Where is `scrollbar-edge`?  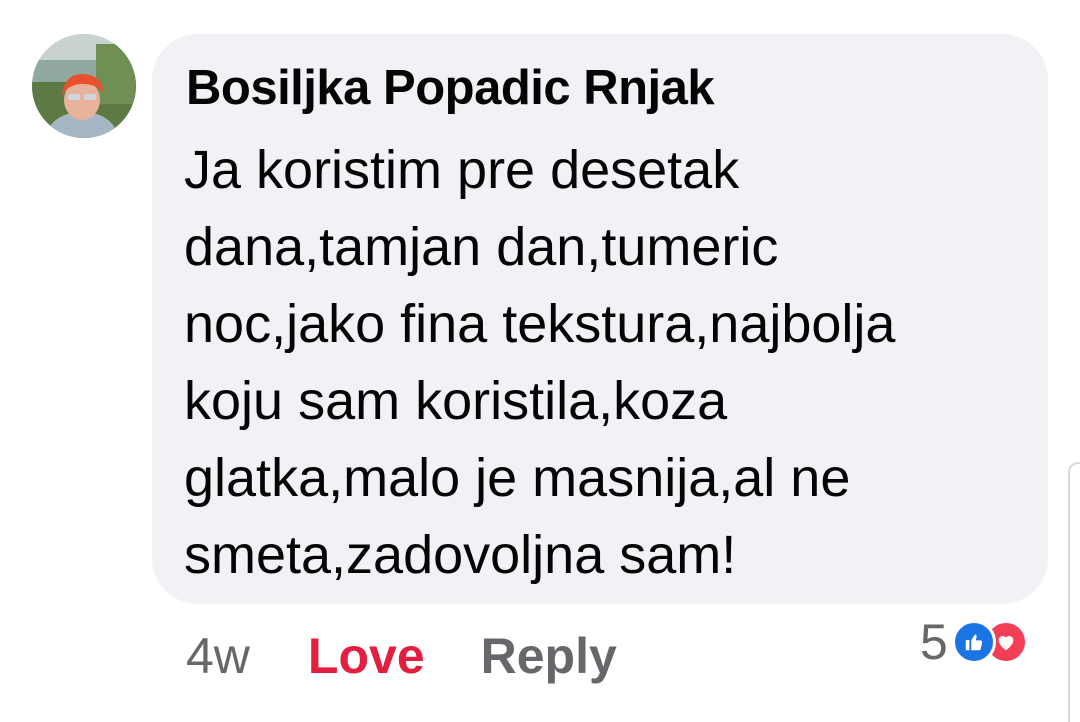 scrollbar-edge is located at coordinates (1074, 592).